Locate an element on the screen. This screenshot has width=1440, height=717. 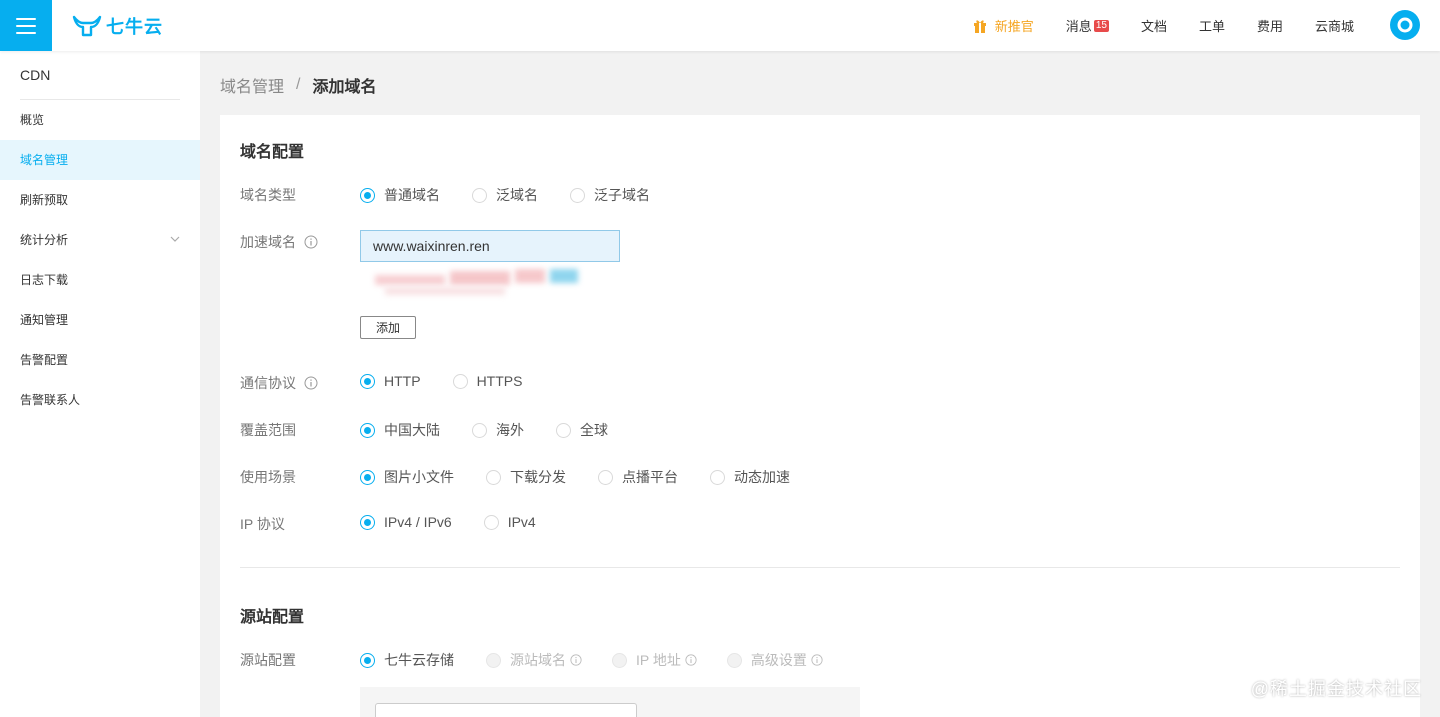
nav-messages: 消息 15 is located at coordinates (1087, 25).